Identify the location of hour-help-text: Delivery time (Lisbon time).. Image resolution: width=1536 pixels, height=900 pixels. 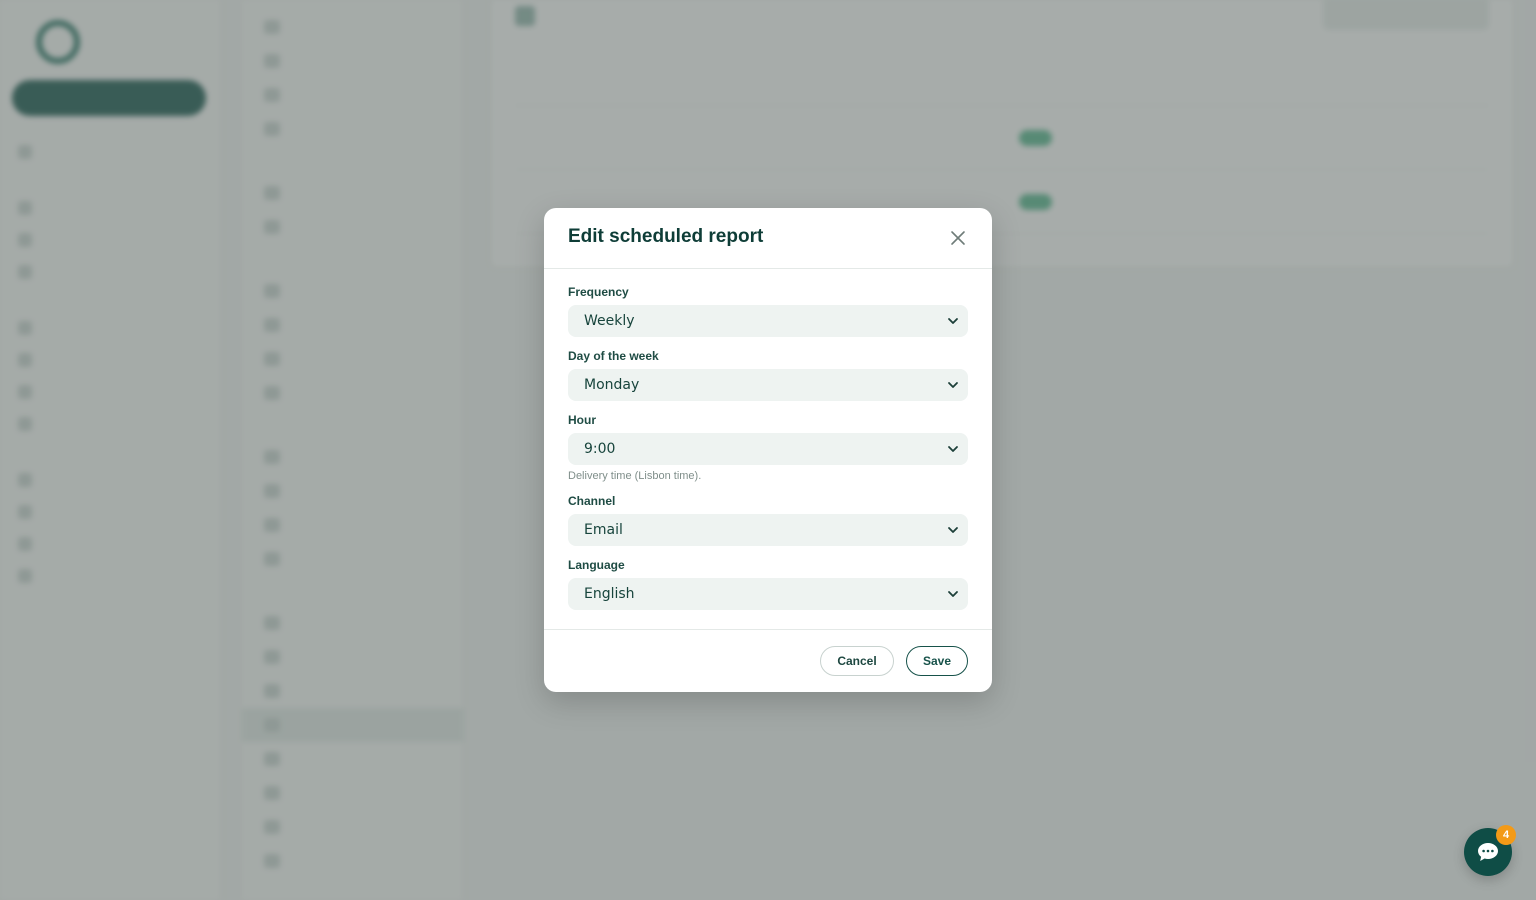
(635, 476).